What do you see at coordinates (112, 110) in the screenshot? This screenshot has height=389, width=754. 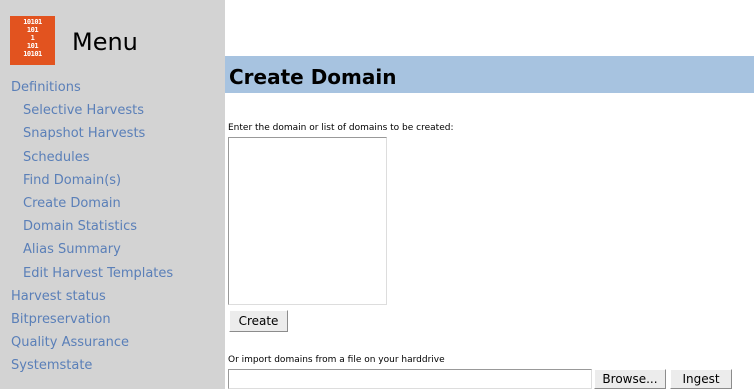 I see `sidebar-item-selective-harvests: Selective Harvests` at bounding box center [112, 110].